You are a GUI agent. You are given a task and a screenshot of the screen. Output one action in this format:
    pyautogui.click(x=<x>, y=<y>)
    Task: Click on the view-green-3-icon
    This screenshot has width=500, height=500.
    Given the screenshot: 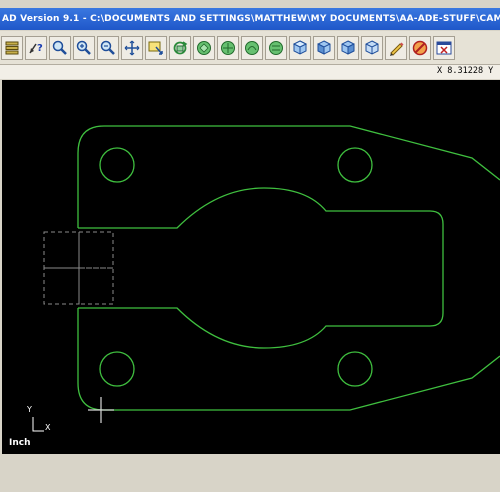 What is the action you would take?
    pyautogui.click(x=252, y=47)
    